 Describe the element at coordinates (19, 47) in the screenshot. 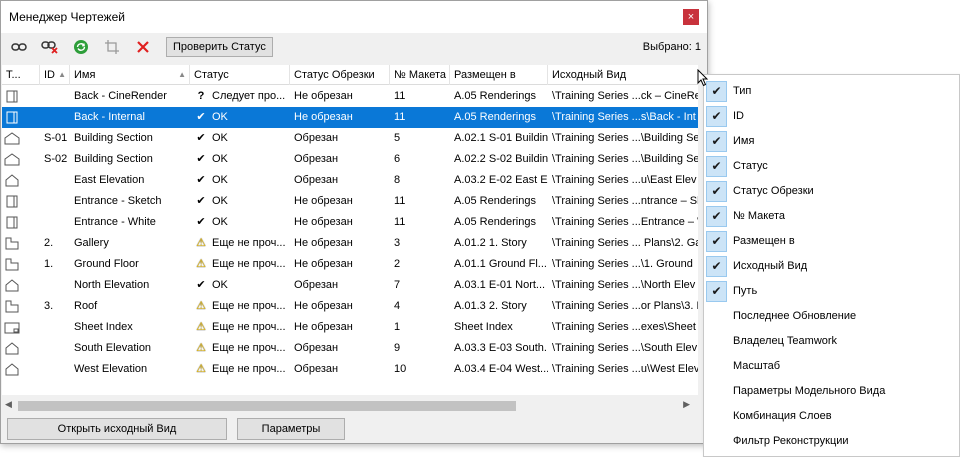

I see `link-drawing-icon` at that location.